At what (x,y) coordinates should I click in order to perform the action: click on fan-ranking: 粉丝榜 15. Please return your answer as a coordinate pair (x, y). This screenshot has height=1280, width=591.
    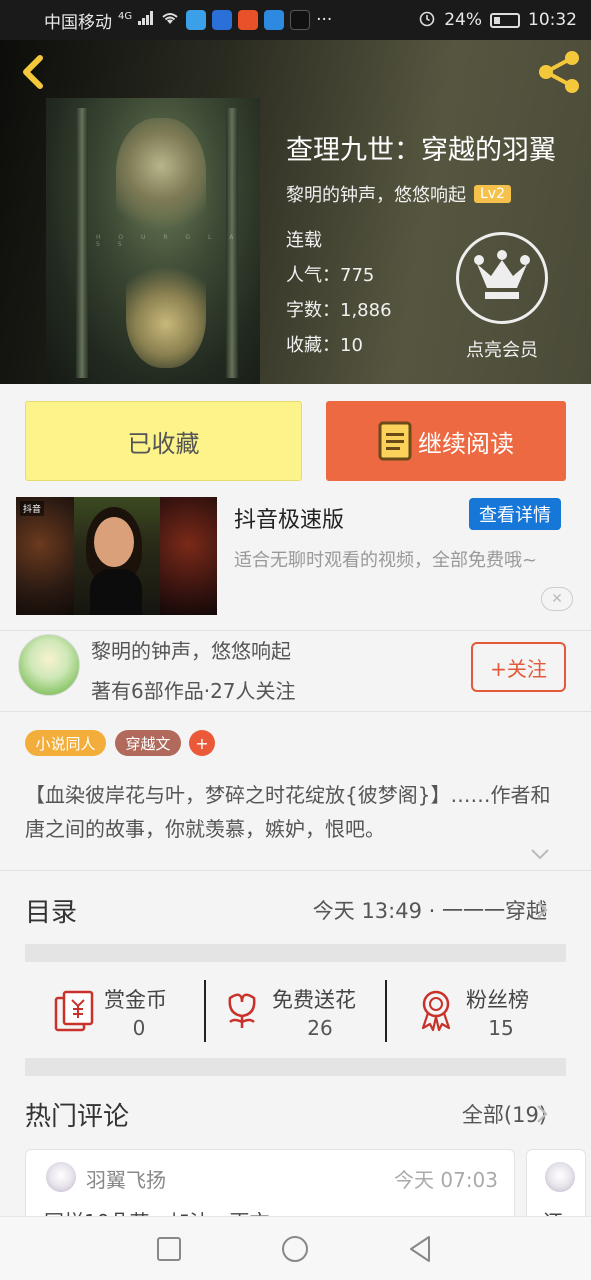
    Looking at the image, I should click on (484, 1012).